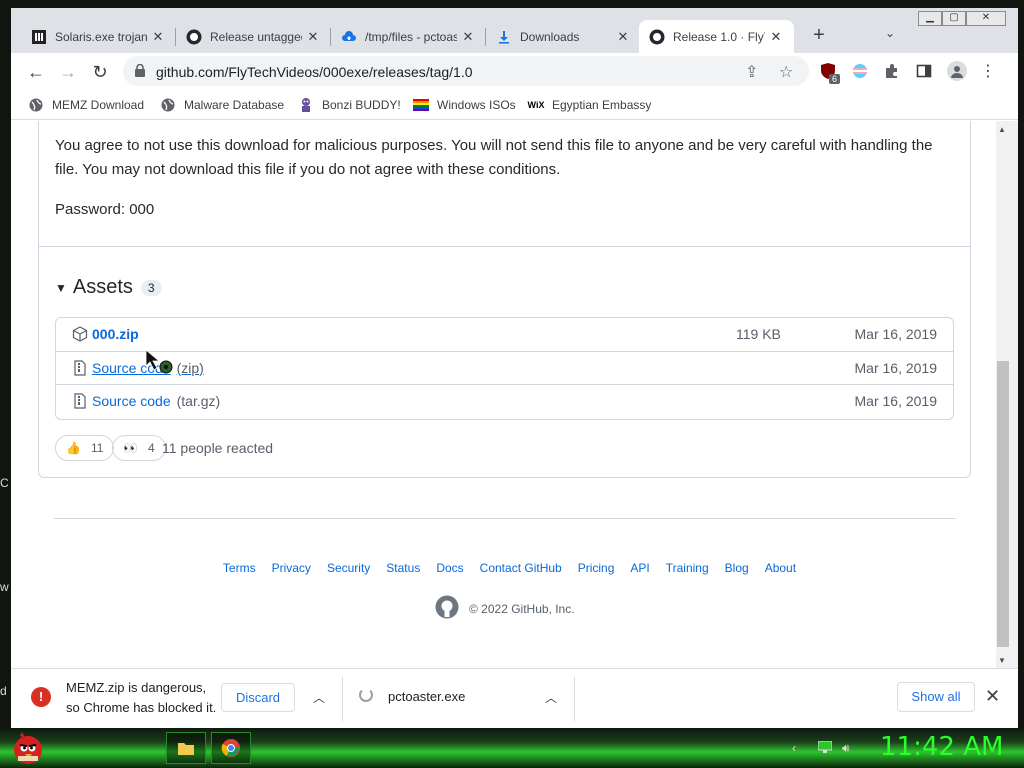  What do you see at coordinates (4, 587) in the screenshot?
I see `desktop-edge-text: w` at bounding box center [4, 587].